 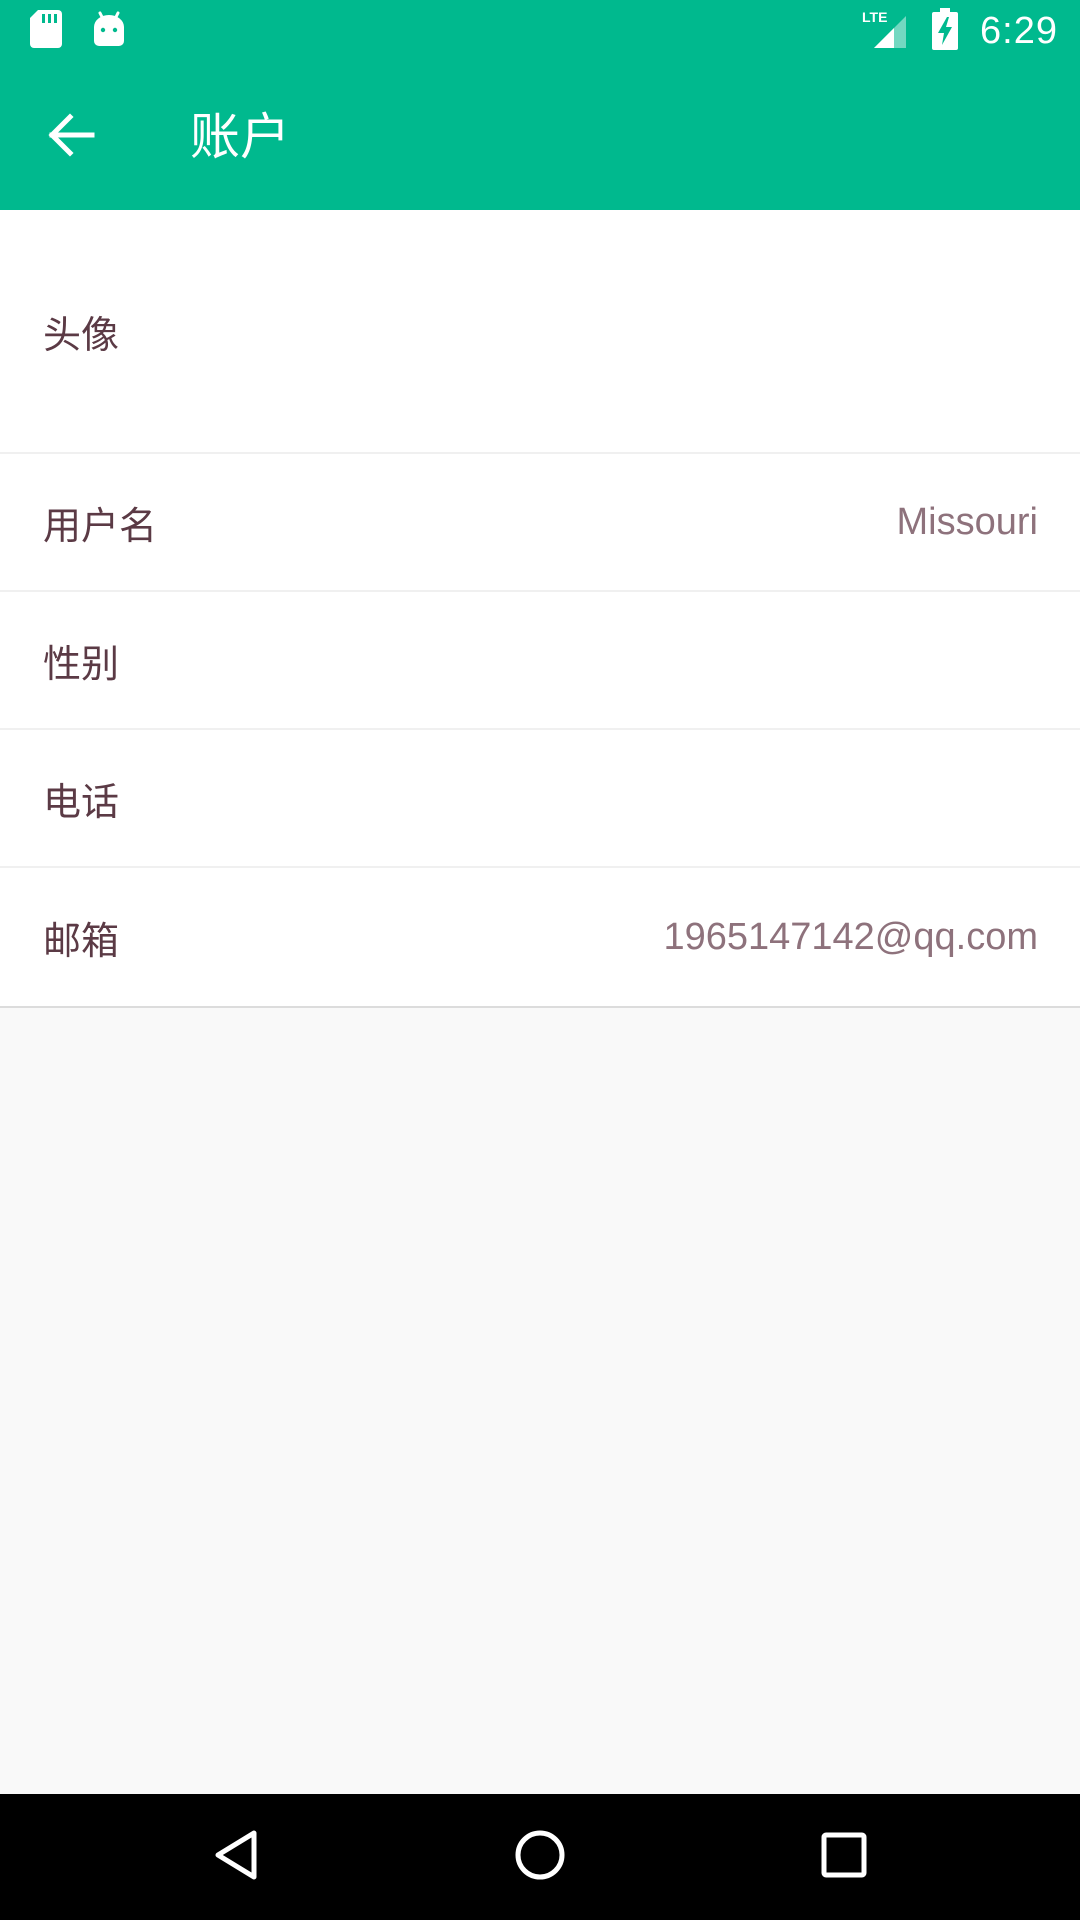 What do you see at coordinates (540, 661) in the screenshot?
I see `gender-row: 性别` at bounding box center [540, 661].